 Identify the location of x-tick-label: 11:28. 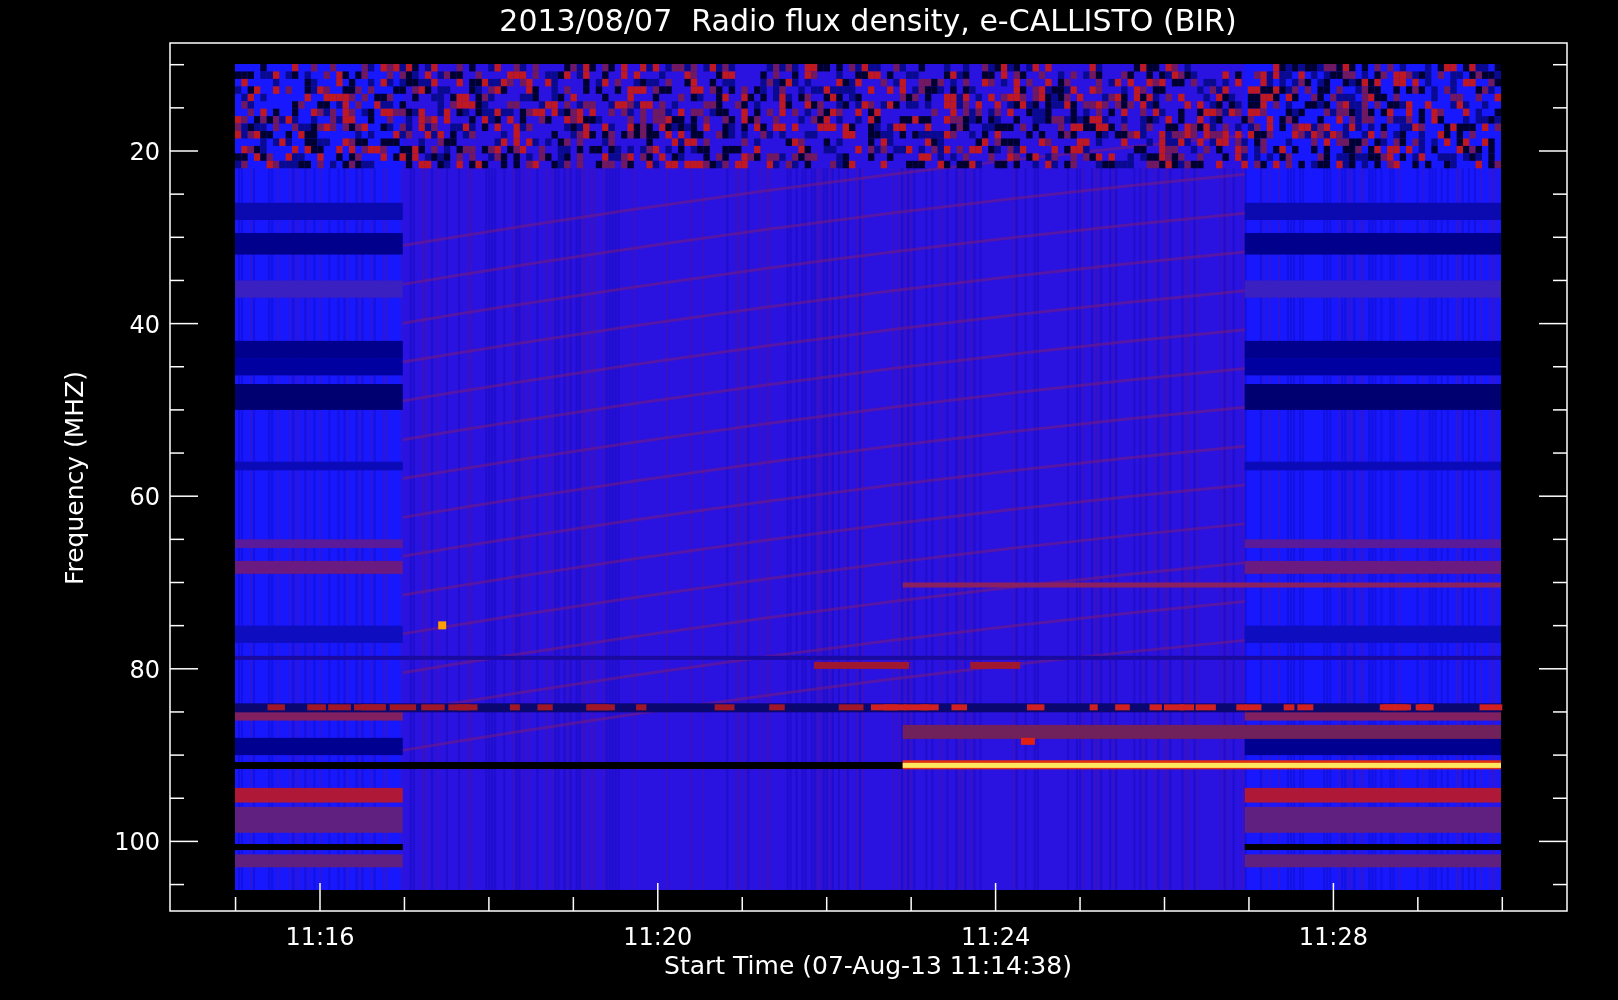
(1333, 937).